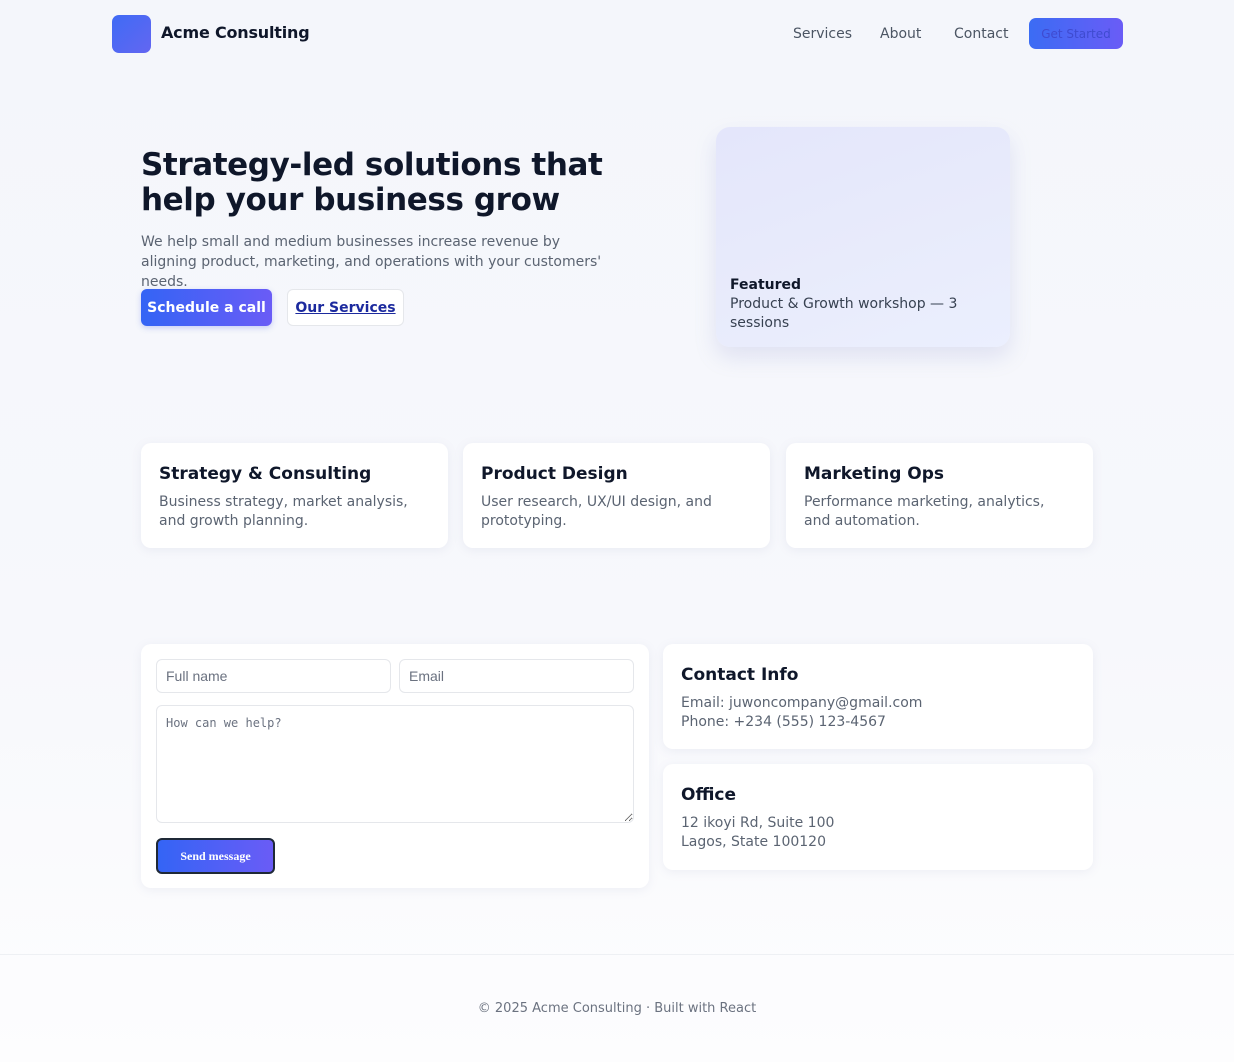  What do you see at coordinates (206, 307) in the screenshot?
I see `schedule-call-button: Schedule a call` at bounding box center [206, 307].